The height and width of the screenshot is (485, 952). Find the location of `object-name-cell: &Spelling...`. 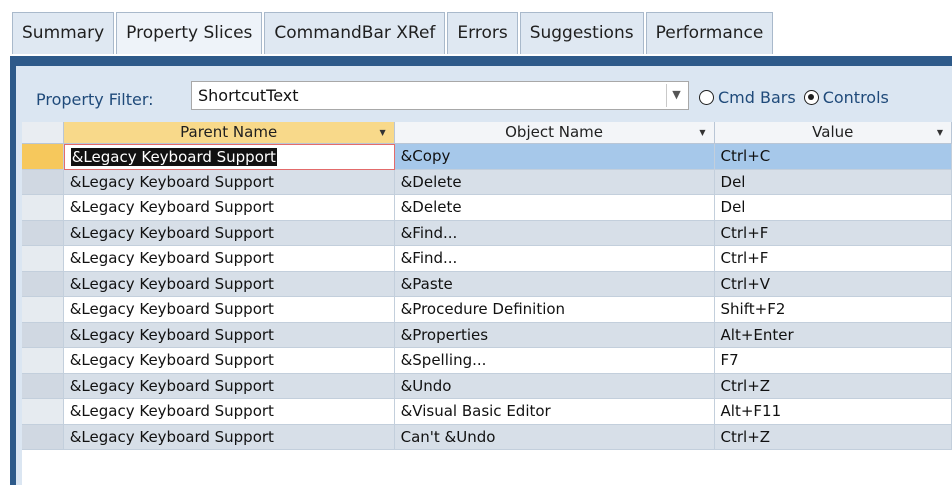

object-name-cell: &Spelling... is located at coordinates (554, 361).